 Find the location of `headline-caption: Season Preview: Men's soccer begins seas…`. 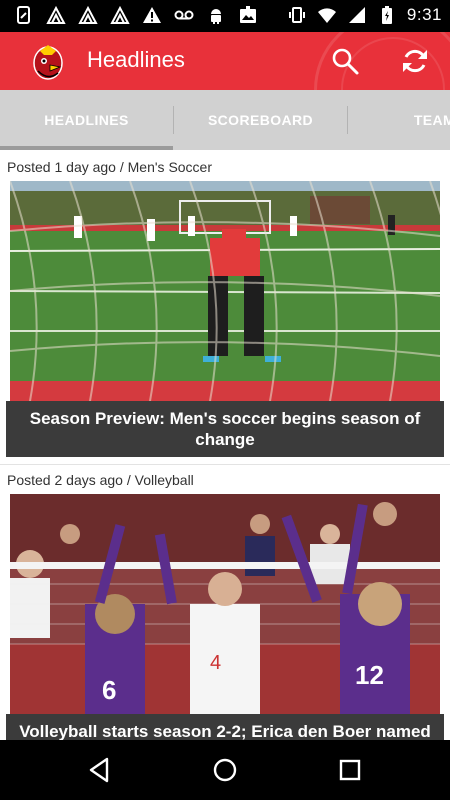

headline-caption: Season Preview: Men's soccer begins seas… is located at coordinates (225, 429).